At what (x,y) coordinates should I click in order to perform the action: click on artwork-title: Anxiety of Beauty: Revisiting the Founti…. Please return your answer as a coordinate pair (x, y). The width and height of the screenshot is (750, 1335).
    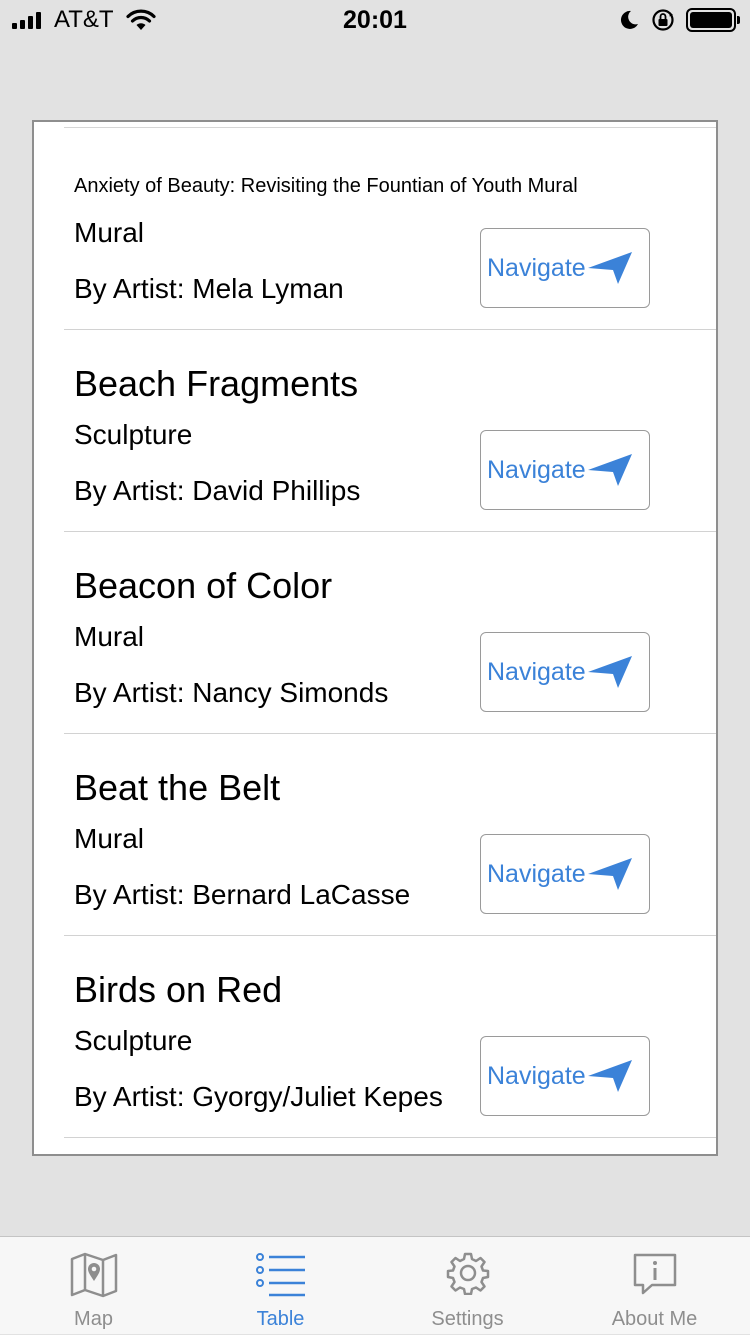
    Looking at the image, I should click on (326, 186).